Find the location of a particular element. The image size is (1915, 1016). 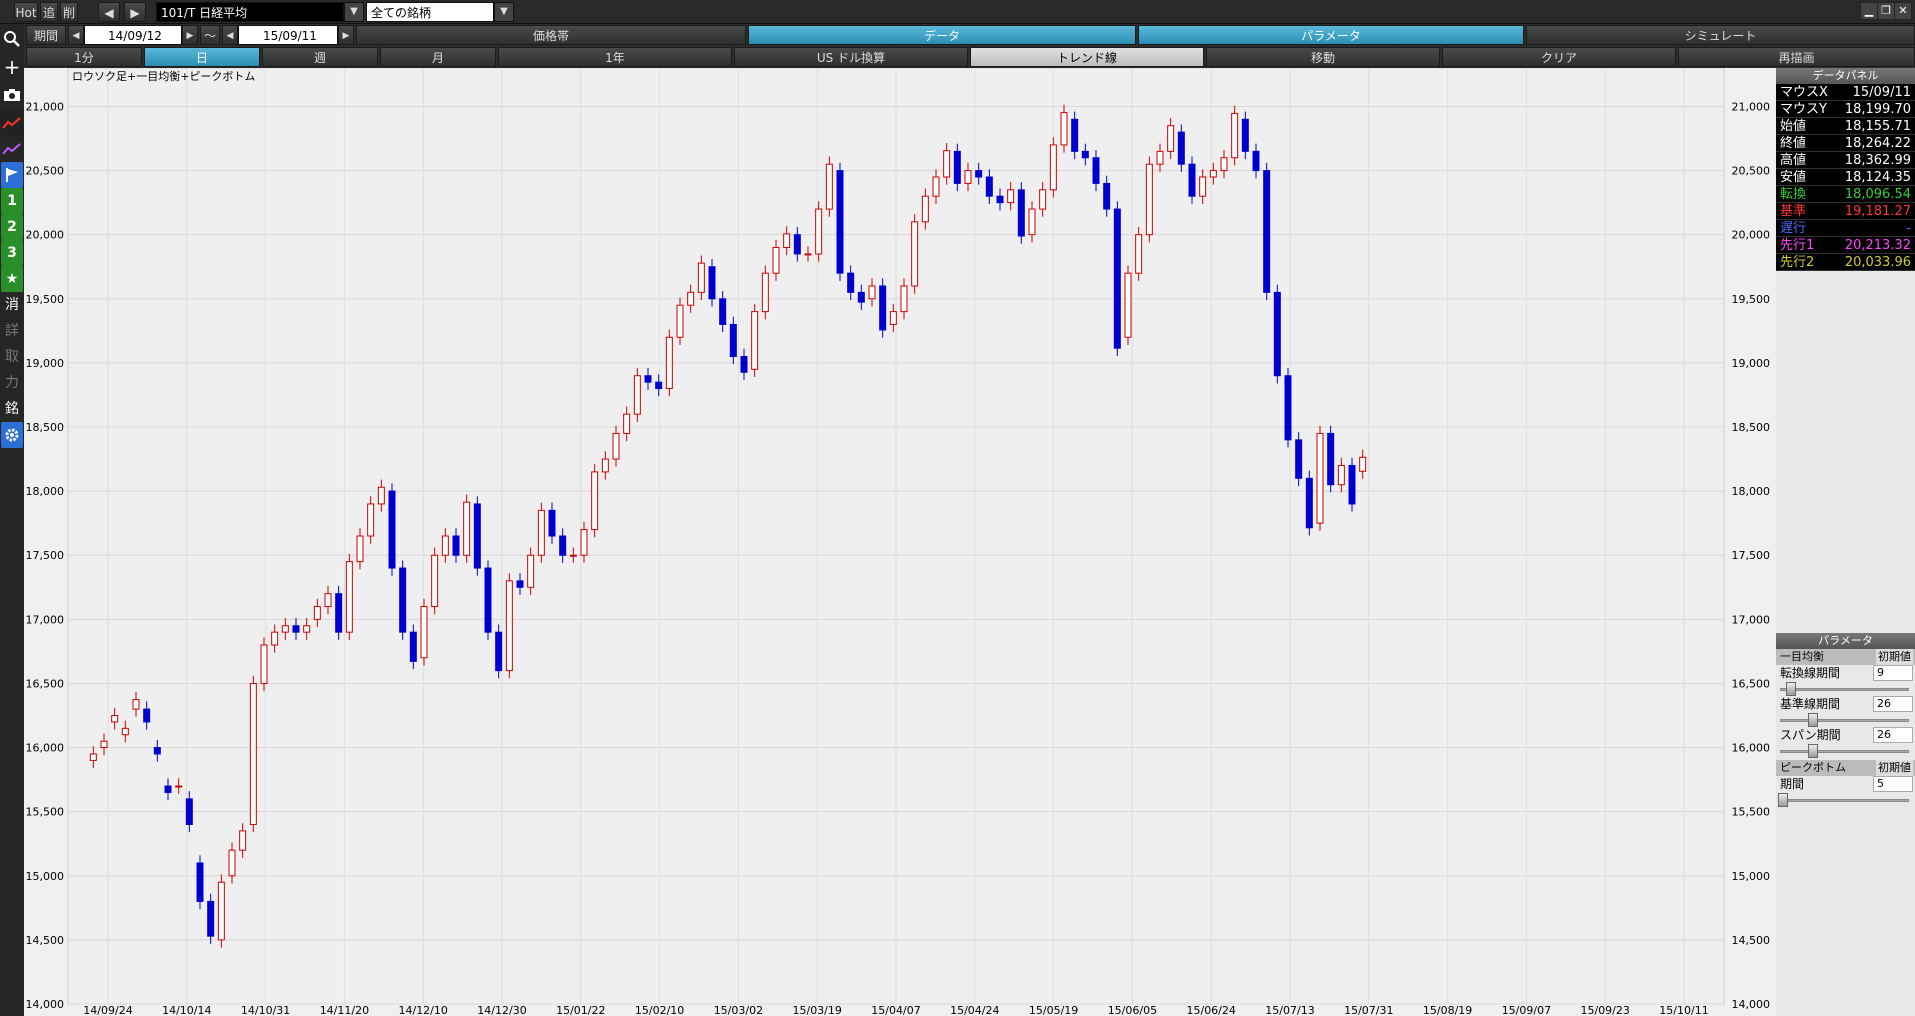

clear-button: クリア is located at coordinates (1559, 57).